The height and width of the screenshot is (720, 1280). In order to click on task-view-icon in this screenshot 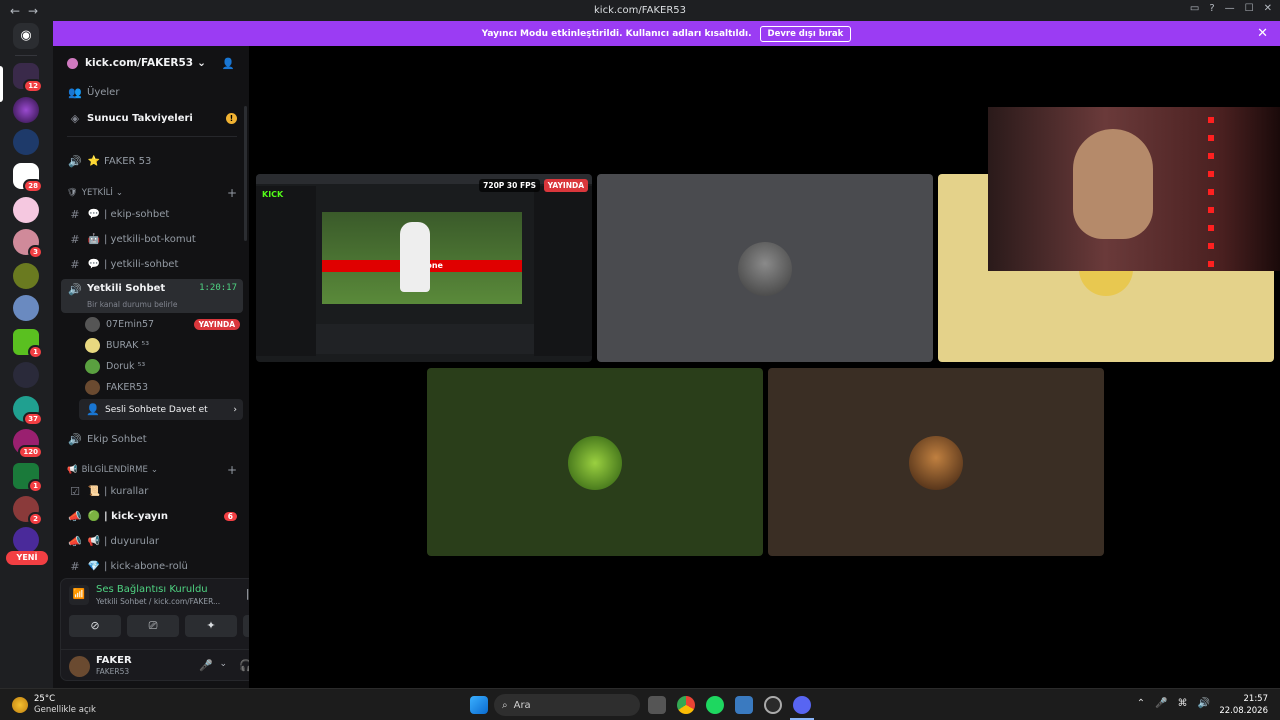, I will do `click(657, 705)`.